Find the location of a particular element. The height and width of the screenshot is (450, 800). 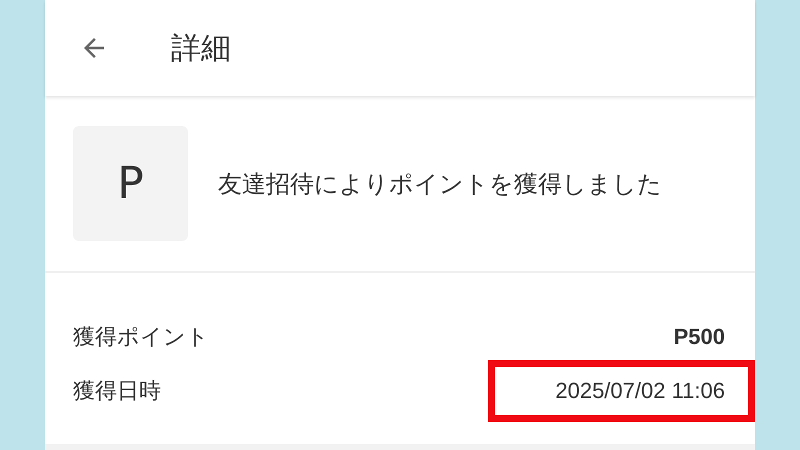

detail-label: 獲得日時 is located at coordinates (117, 392).